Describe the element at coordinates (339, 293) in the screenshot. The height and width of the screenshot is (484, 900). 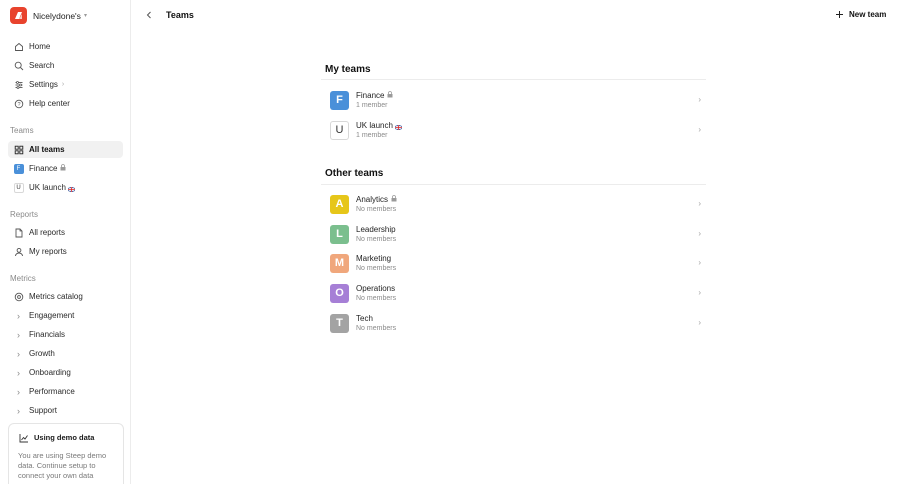
I see `team-avatar: O` at that location.